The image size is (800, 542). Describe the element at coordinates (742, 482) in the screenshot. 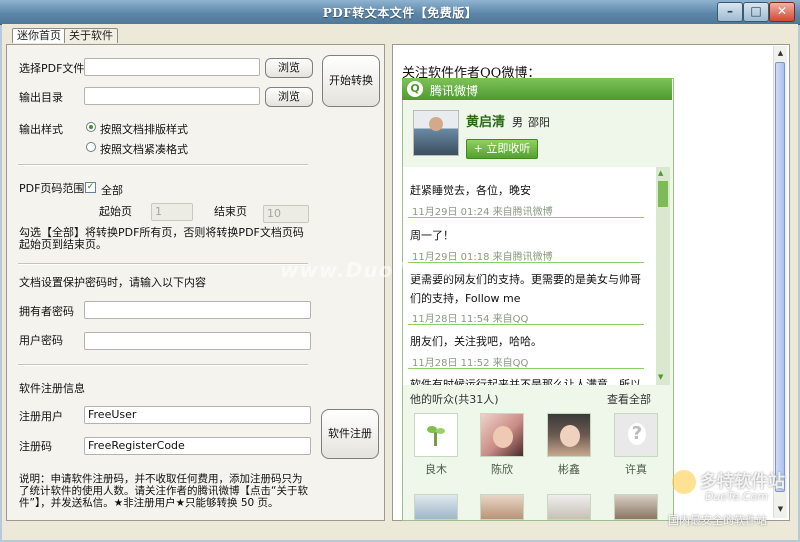

I see `brand-watermark: 多特软件站` at that location.